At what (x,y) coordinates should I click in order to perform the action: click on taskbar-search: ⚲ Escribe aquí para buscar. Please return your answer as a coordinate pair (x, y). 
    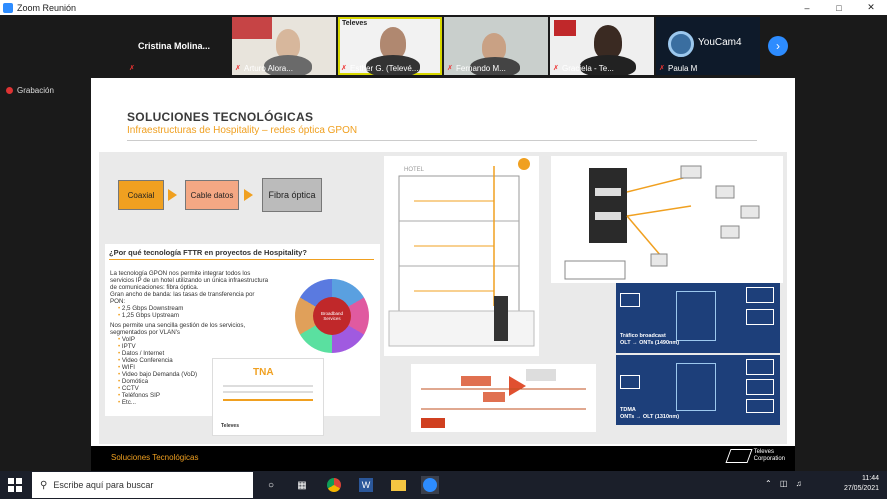
    Looking at the image, I should click on (142, 485).